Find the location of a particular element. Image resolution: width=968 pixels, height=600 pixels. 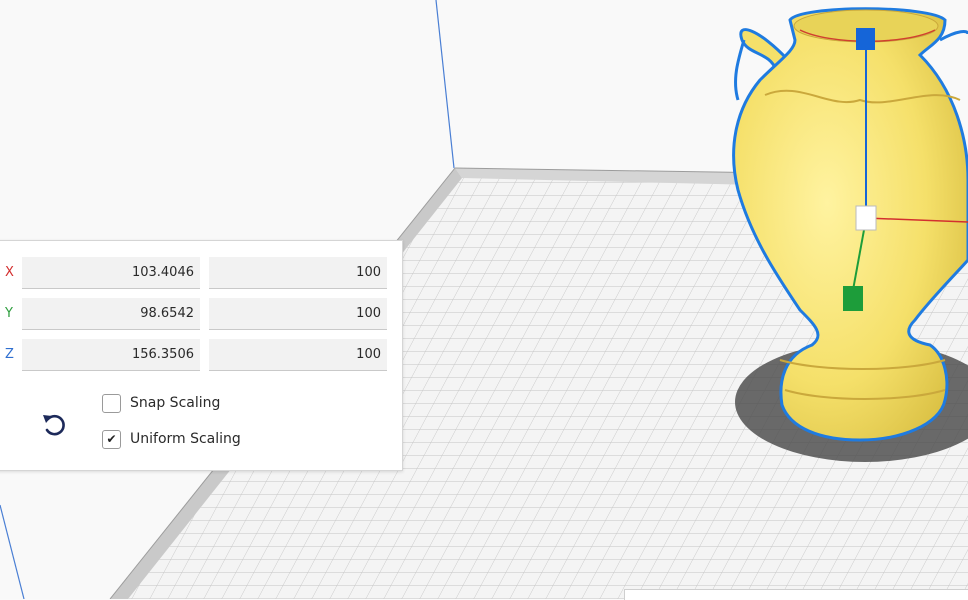

center-scale-handle is located at coordinates (866, 218).